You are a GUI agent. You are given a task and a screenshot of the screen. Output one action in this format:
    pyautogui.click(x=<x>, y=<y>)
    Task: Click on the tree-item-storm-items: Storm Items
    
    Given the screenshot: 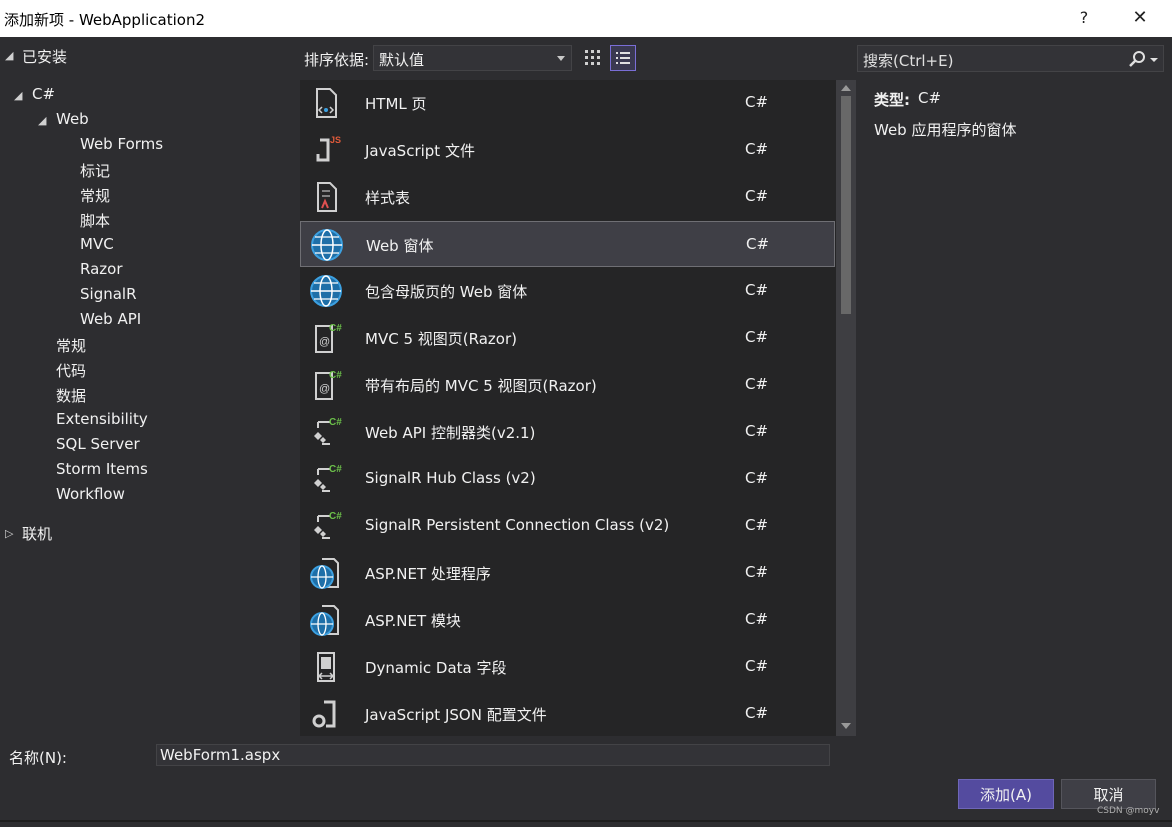 What is the action you would take?
    pyautogui.click(x=102, y=469)
    